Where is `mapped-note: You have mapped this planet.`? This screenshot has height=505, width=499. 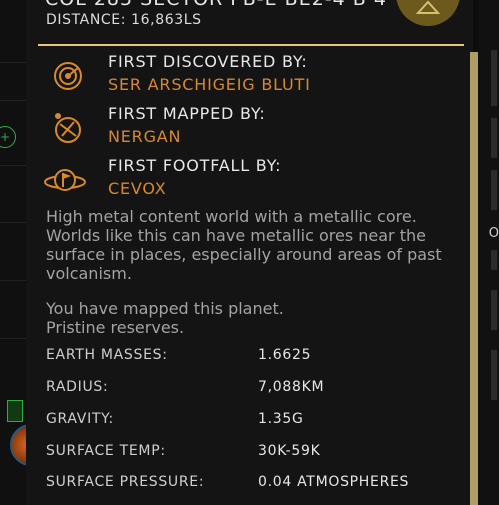 mapped-note: You have mapped this planet. is located at coordinates (165, 308).